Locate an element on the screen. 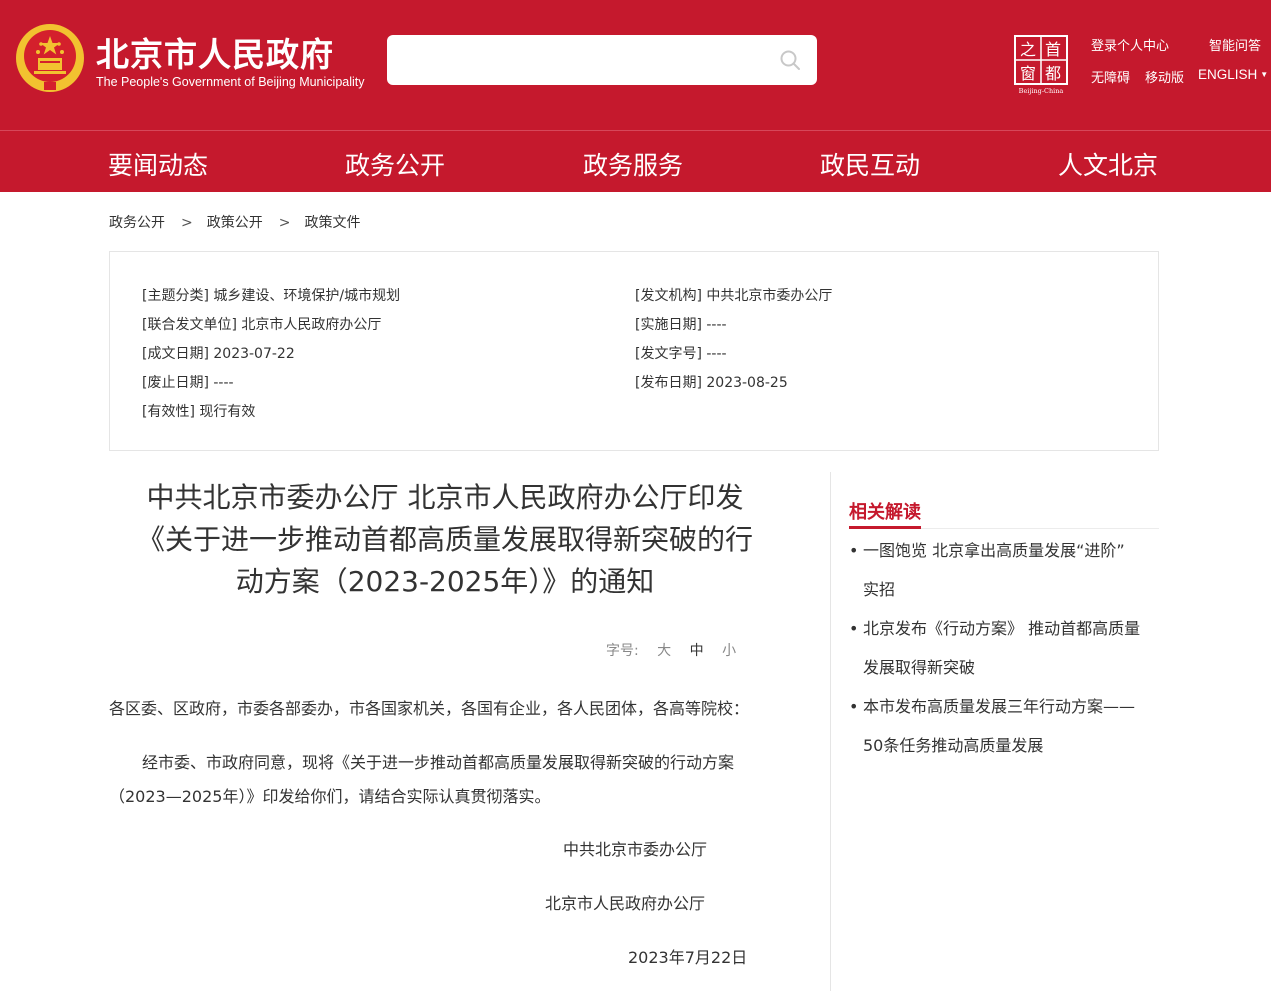 The width and height of the screenshot is (1271, 991). breadcrumb-item: 政策文件 is located at coordinates (332, 223).